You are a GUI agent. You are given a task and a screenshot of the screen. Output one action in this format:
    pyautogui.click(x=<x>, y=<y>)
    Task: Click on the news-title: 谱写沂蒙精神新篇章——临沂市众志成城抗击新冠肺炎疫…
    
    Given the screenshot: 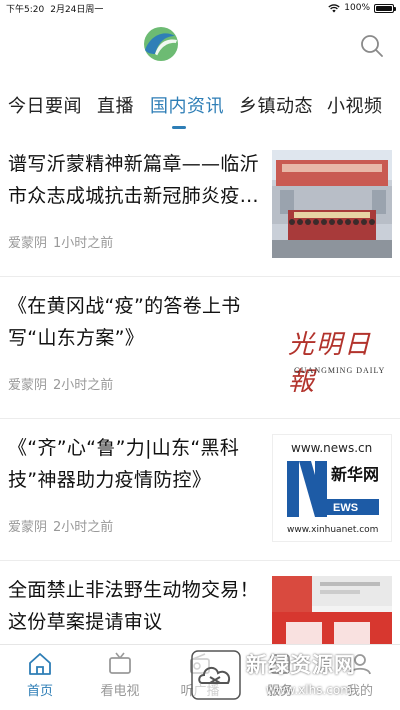 What is the action you would take?
    pyautogui.click(x=137, y=180)
    